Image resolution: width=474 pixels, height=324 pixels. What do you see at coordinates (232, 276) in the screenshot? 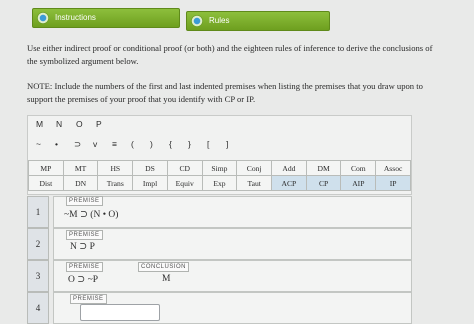
I see `premise-box: PREMISE O ⊃ ~P CONCLUSION M` at bounding box center [232, 276].